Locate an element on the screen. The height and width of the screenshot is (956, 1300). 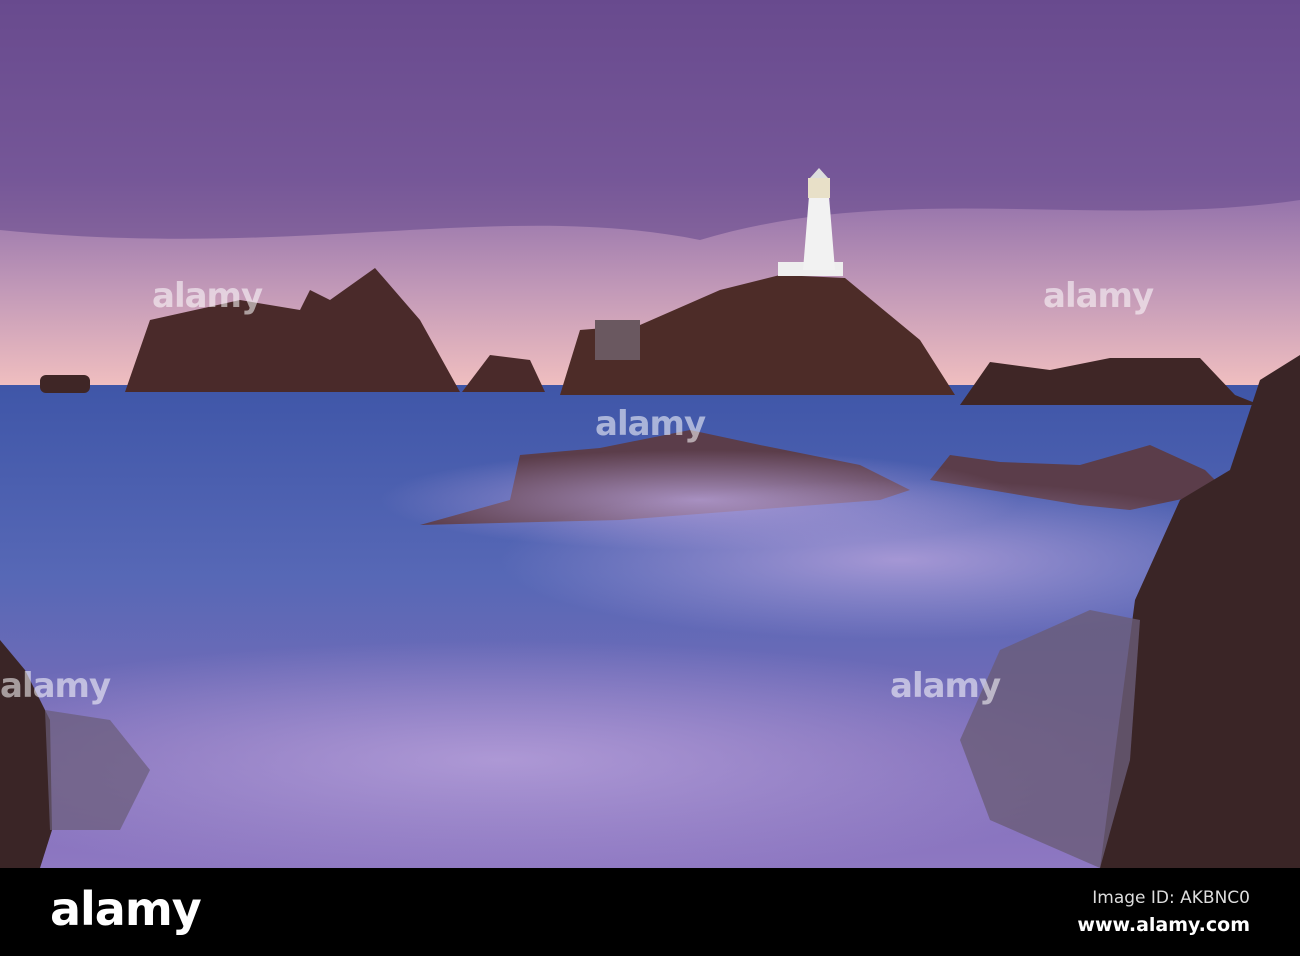
footer-bar: alamy Image ID: AKBNC0 www.alamy.com is located at coordinates (650, 912).